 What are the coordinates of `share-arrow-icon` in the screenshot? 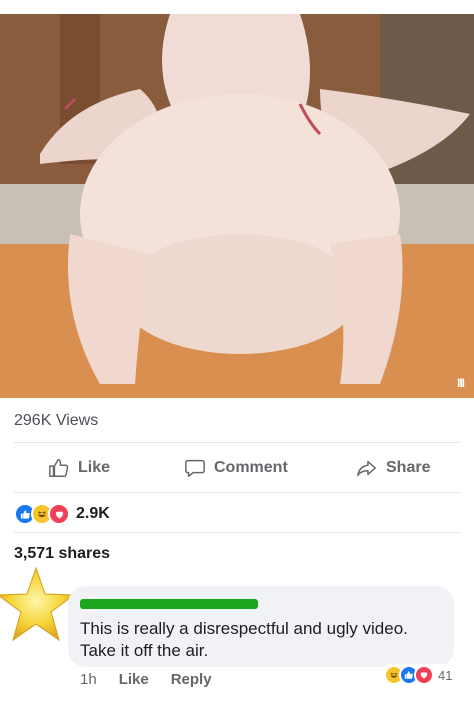 It's located at (366, 468).